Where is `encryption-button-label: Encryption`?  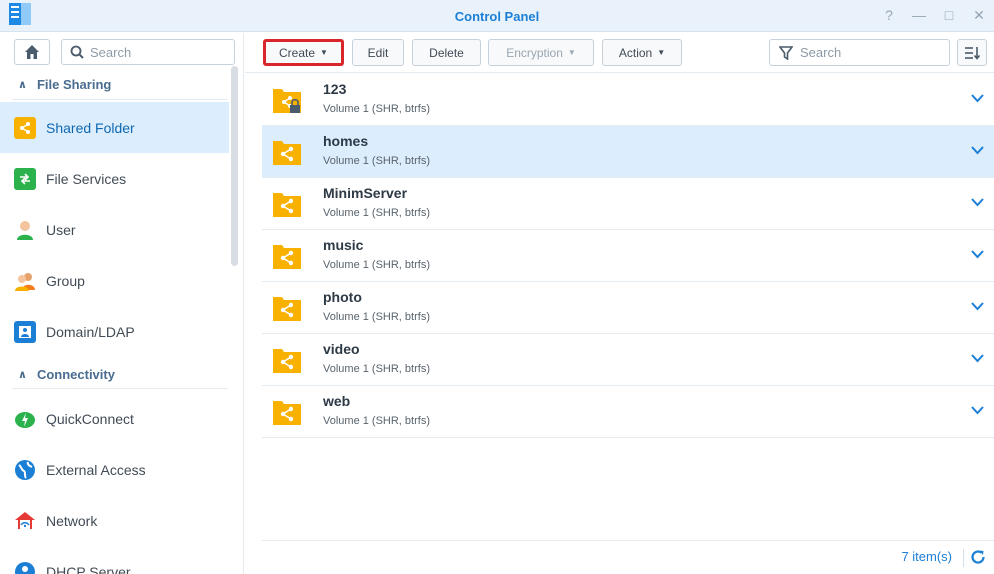 encryption-button-label: Encryption is located at coordinates (534, 52).